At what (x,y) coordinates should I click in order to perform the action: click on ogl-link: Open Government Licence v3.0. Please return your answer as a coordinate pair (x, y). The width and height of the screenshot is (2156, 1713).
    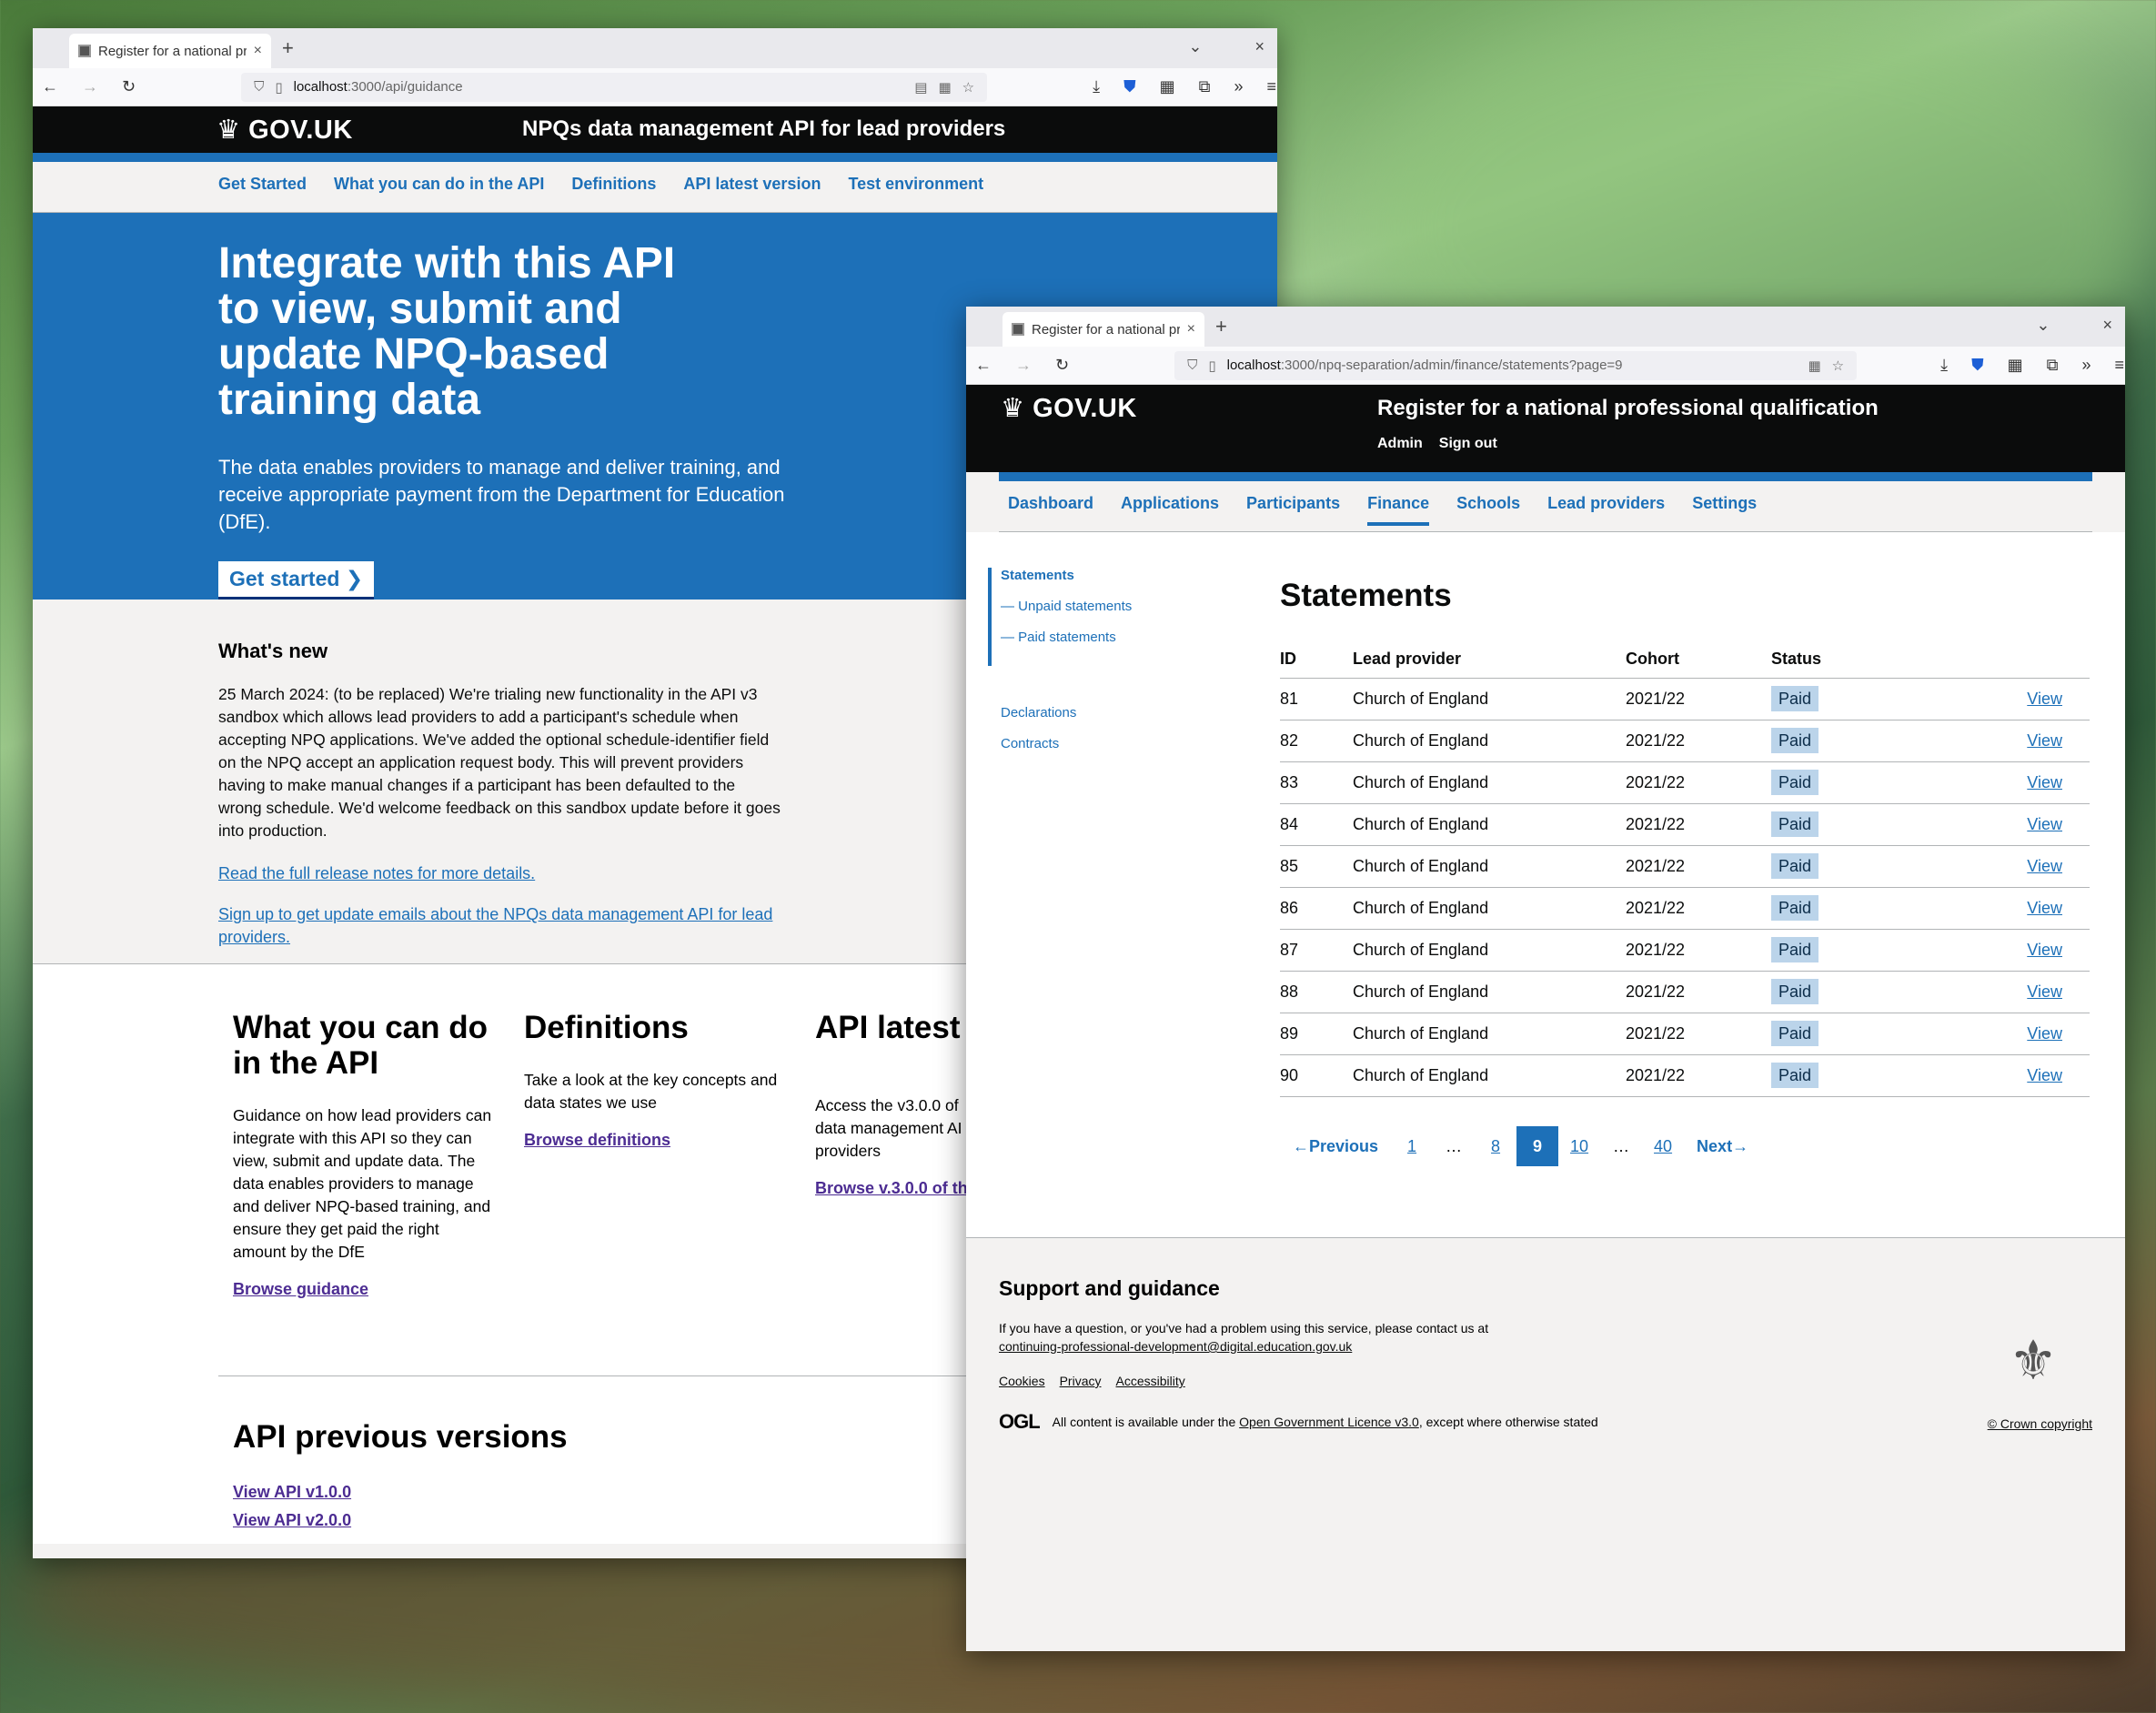
    Looking at the image, I should click on (1329, 1422).